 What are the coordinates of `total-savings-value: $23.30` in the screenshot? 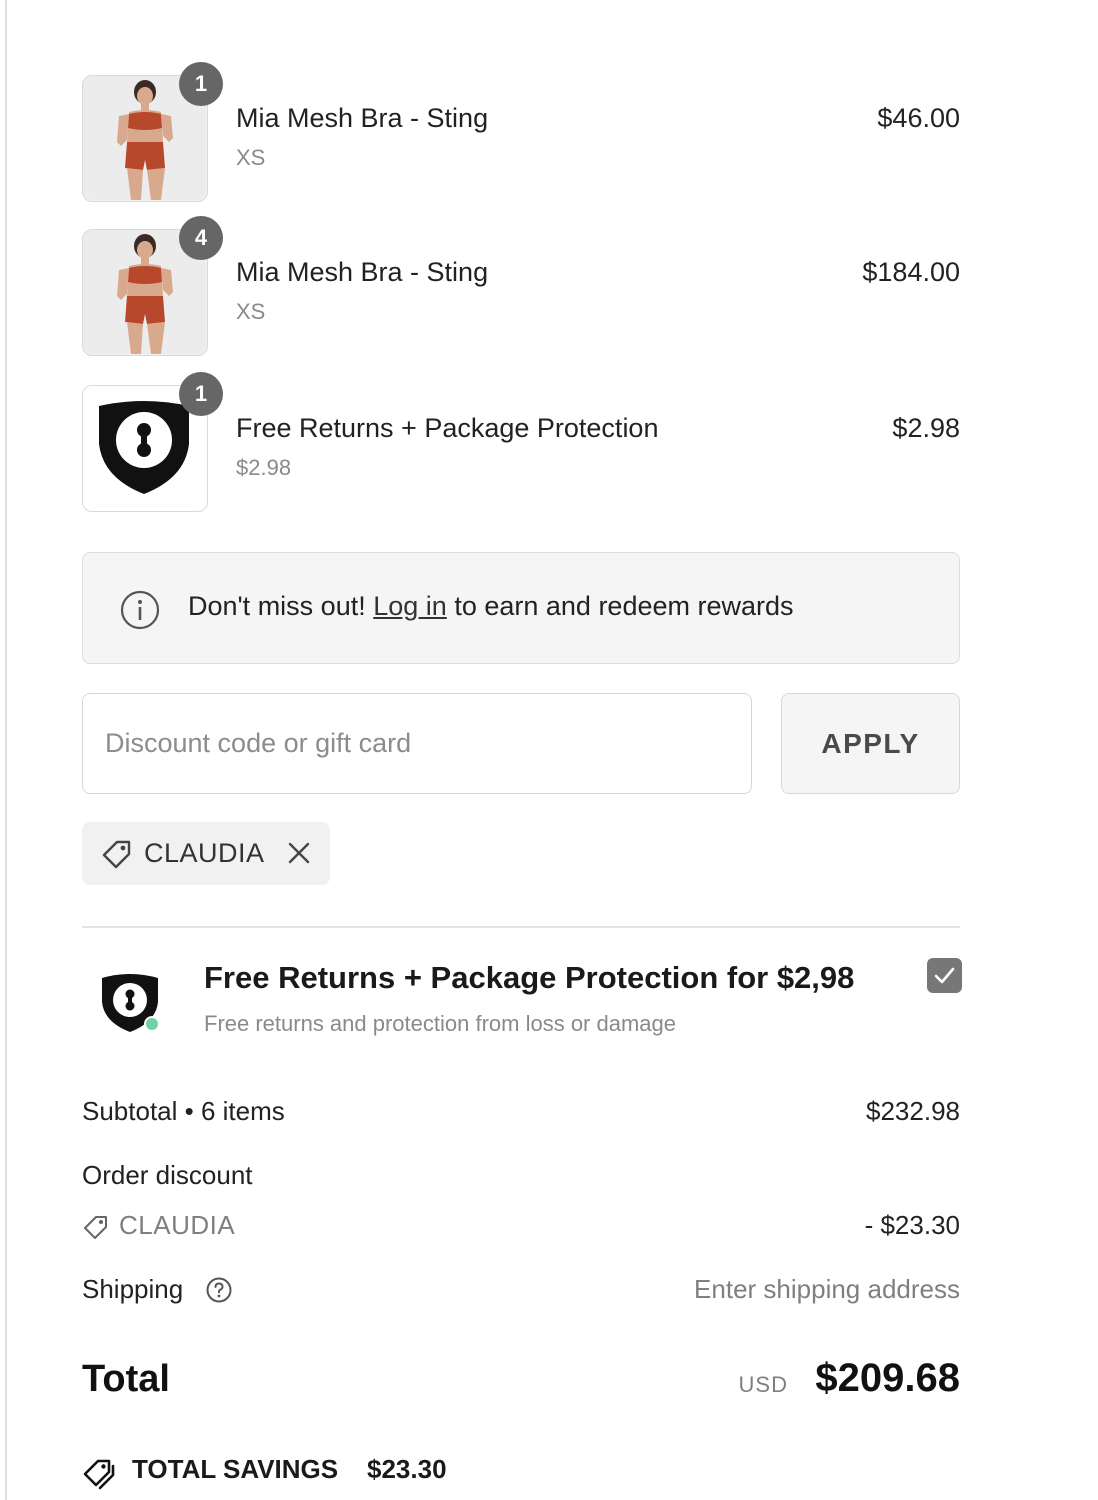 It's located at (407, 1469).